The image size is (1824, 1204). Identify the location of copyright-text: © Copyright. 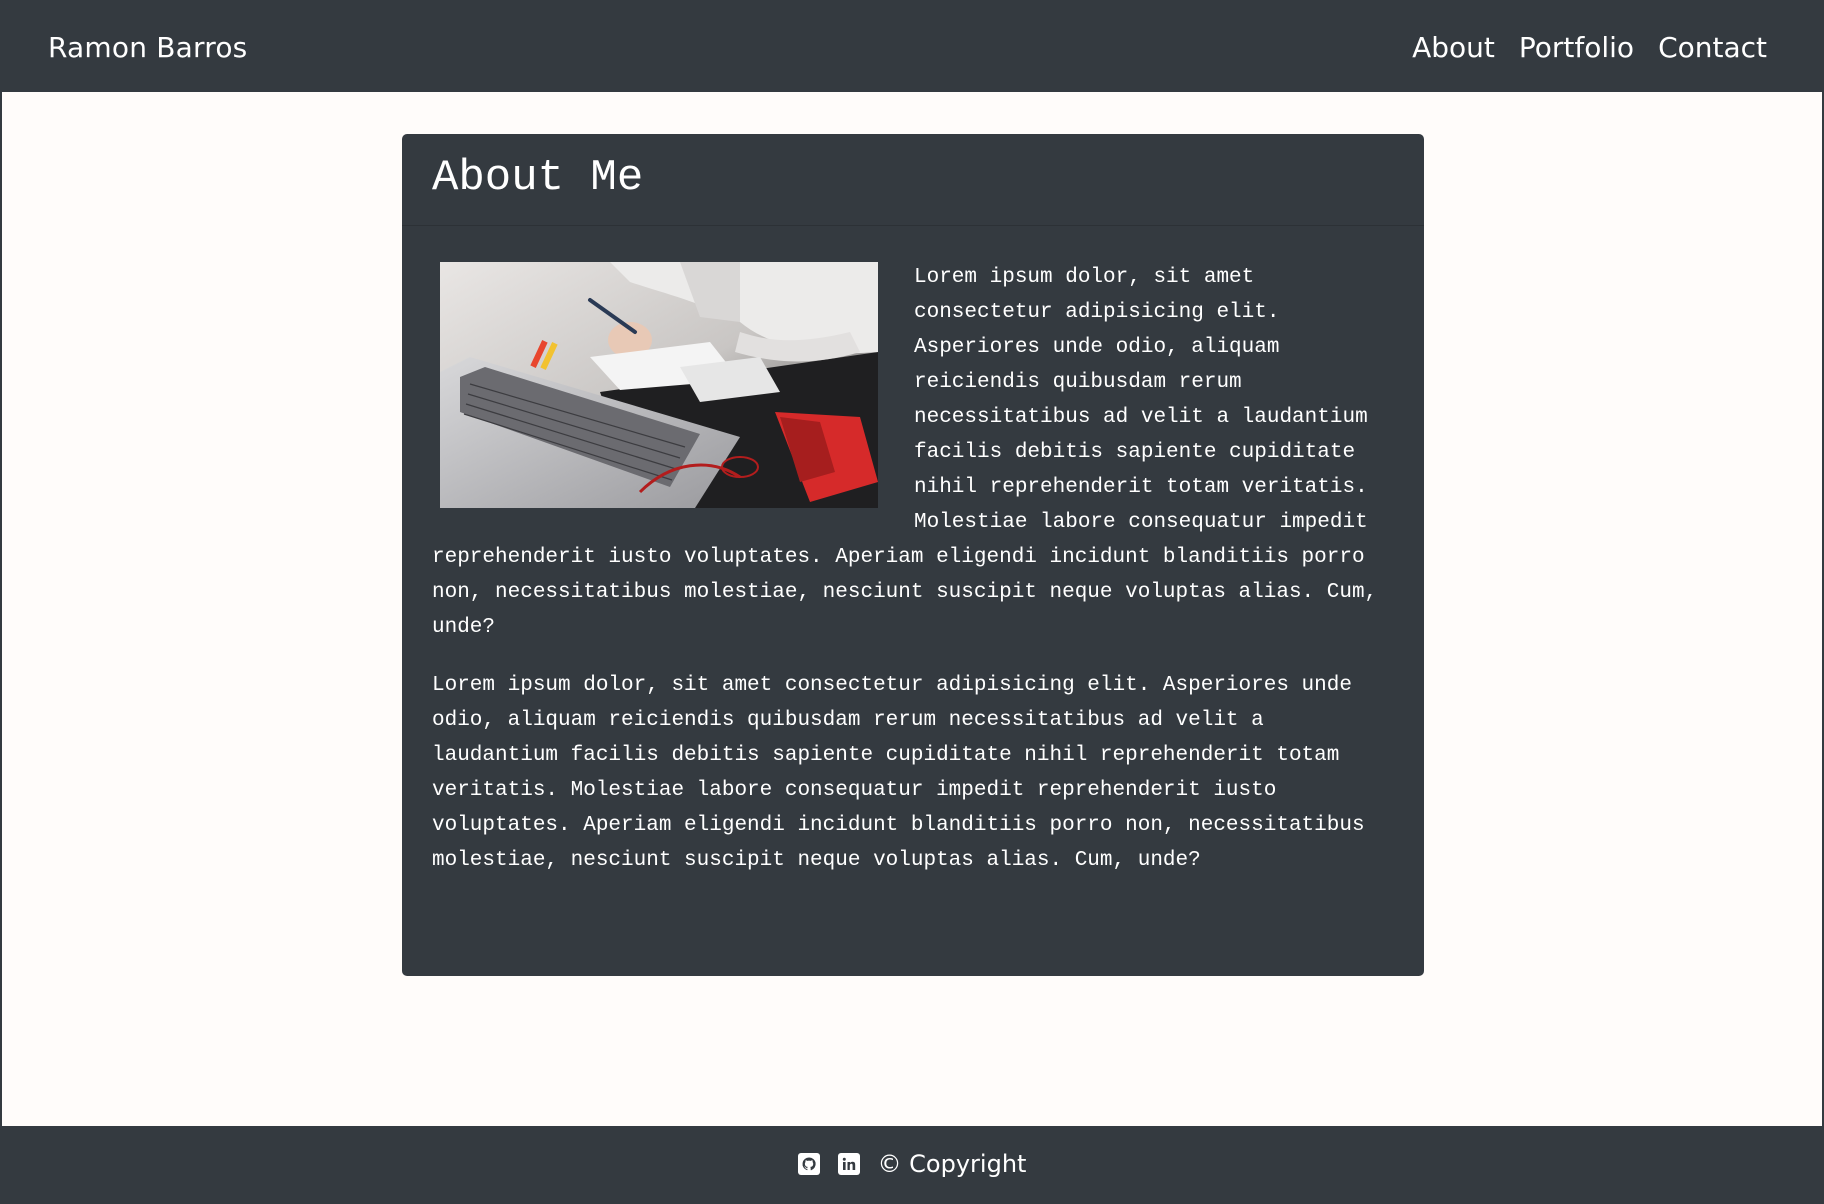
(952, 1164).